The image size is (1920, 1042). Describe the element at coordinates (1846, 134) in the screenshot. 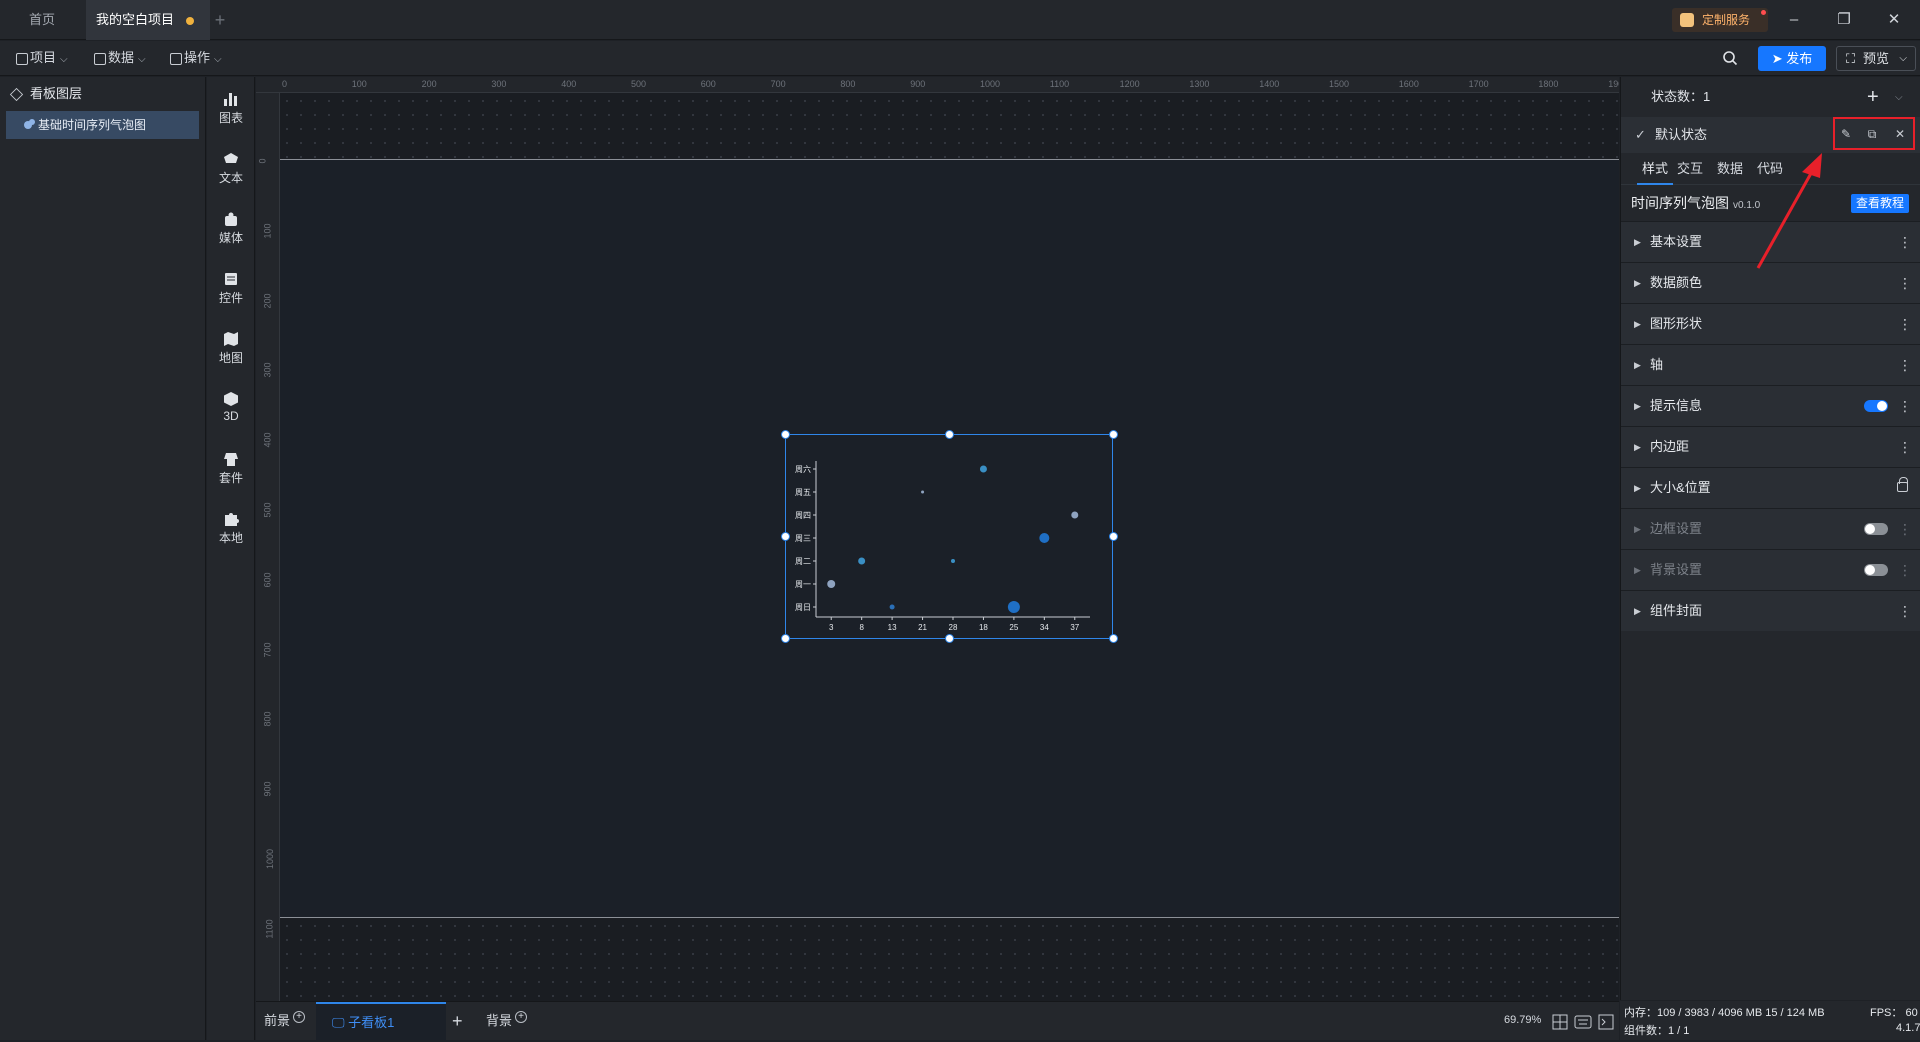

I see `edit-icon: ✎` at that location.